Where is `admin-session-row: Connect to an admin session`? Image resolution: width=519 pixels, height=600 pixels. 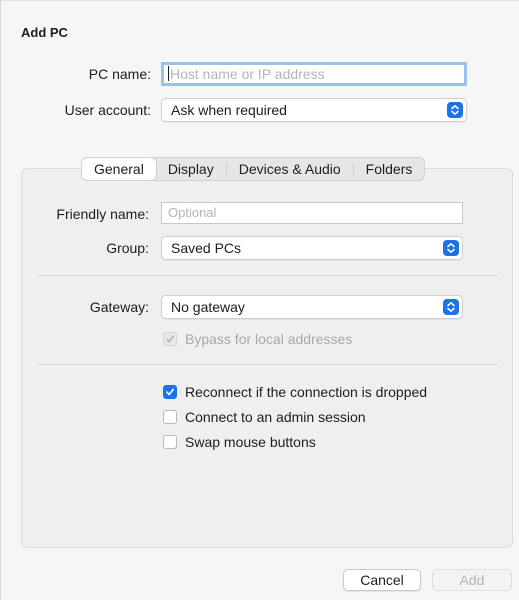
admin-session-row: Connect to an admin session is located at coordinates (264, 417).